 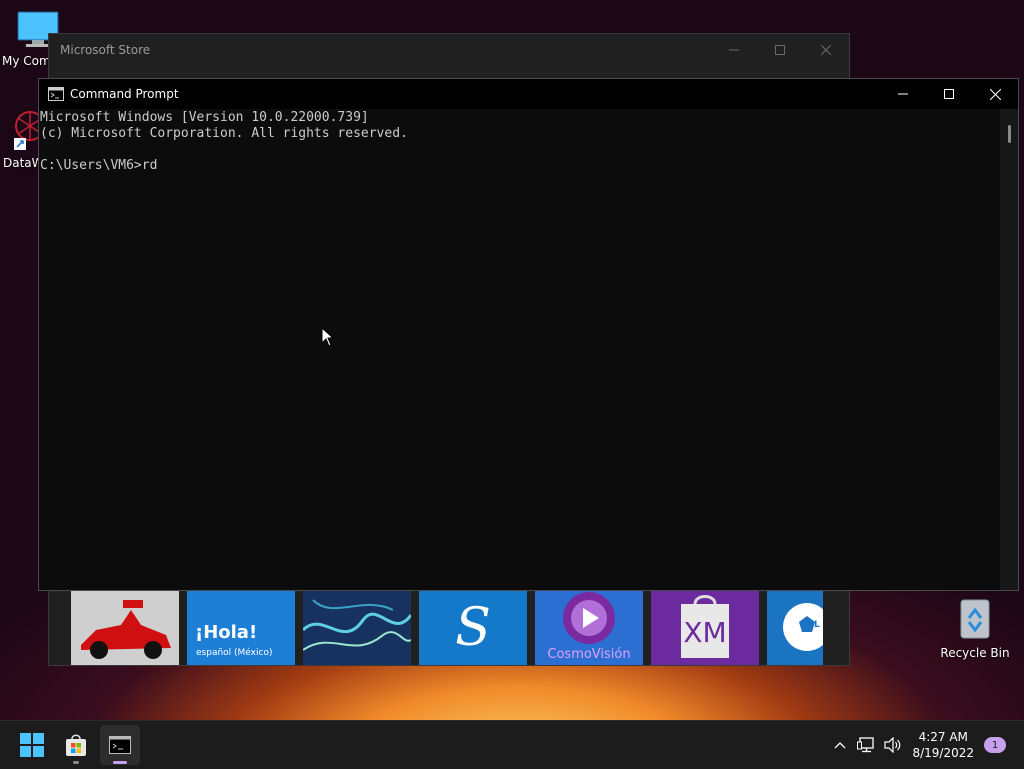 I want to click on app-tile-soccer: XL, so click(x=795, y=627).